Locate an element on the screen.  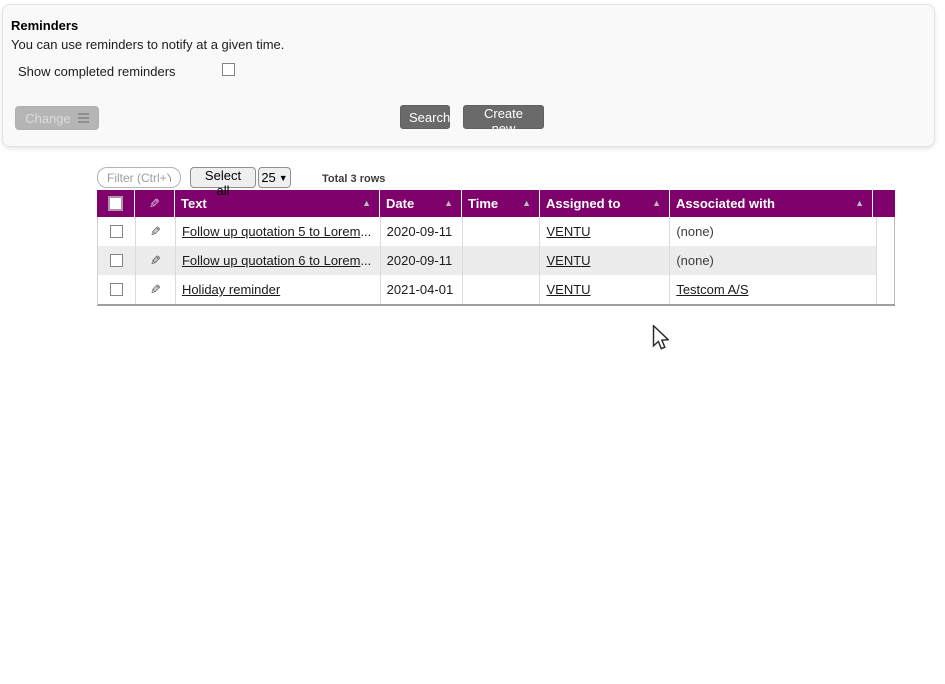
reminder-text-link: Follow up quotation 5 to Lorem is located at coordinates (271, 231).